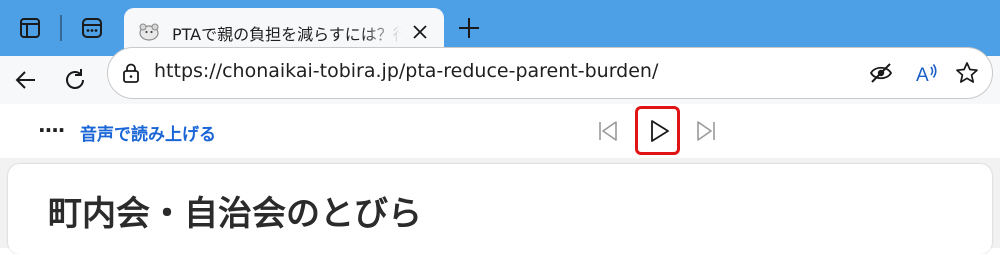 The image size is (1000, 254). Describe the element at coordinates (131, 73) in the screenshot. I see `lock-icon` at that location.